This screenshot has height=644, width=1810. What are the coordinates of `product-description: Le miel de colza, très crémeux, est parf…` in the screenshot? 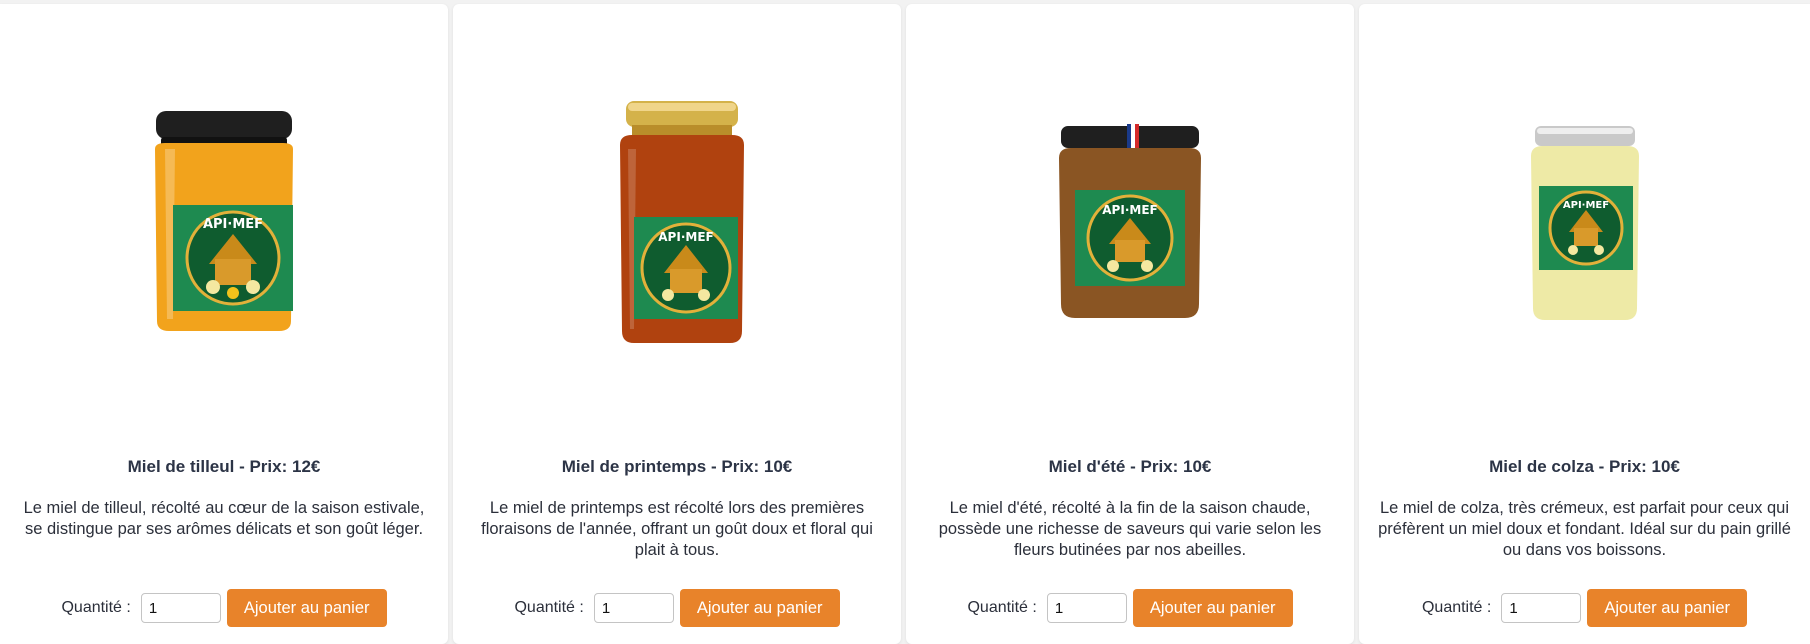 It's located at (1584, 529).